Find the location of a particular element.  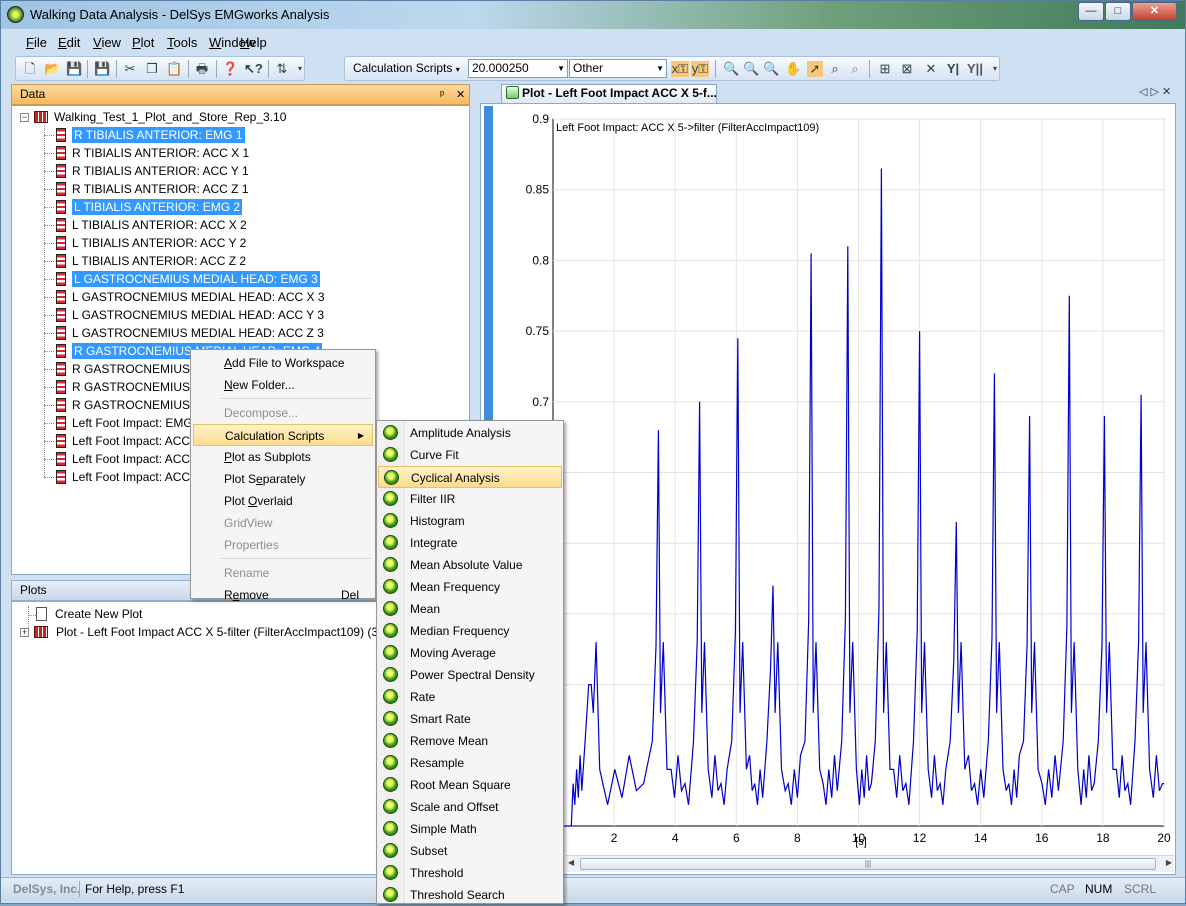

script-item-amplitude-analysis: Amplitude Analysis is located at coordinates (470, 433).